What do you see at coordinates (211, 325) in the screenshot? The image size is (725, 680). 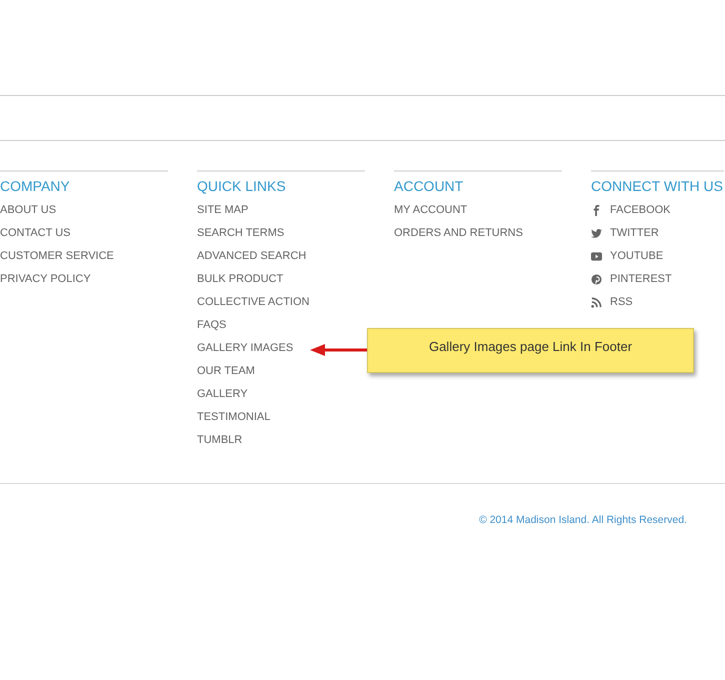 I see `footer-link: FAQS` at bounding box center [211, 325].